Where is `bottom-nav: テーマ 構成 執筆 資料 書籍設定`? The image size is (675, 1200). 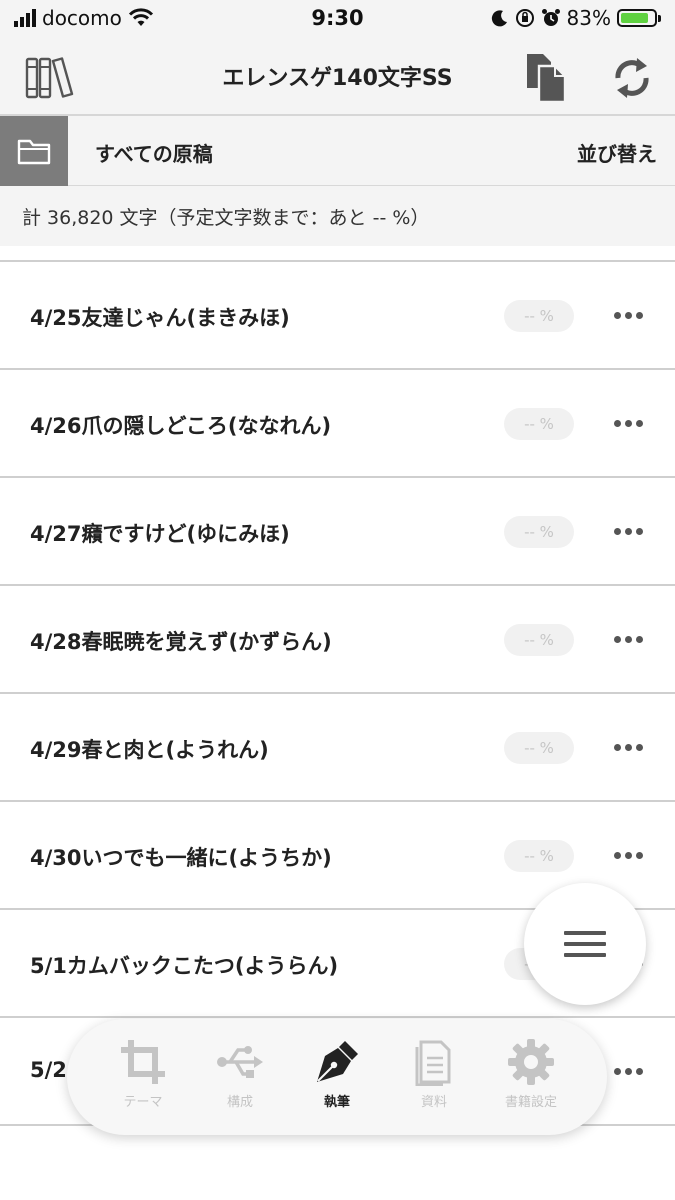 bottom-nav: テーマ 構成 執筆 資料 書籍設定 is located at coordinates (337, 1077).